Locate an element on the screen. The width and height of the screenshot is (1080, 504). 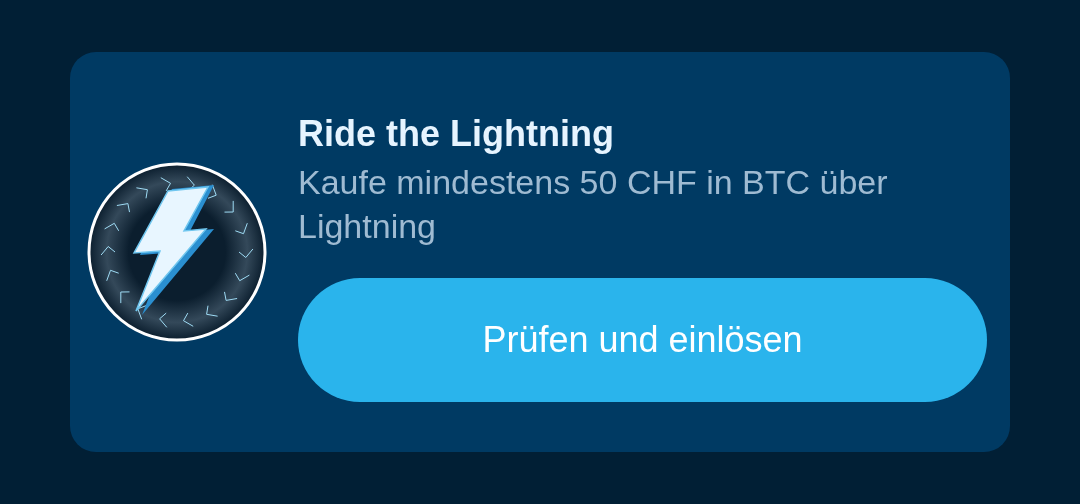
card-title: Ride the Lightning is located at coordinates (456, 134).